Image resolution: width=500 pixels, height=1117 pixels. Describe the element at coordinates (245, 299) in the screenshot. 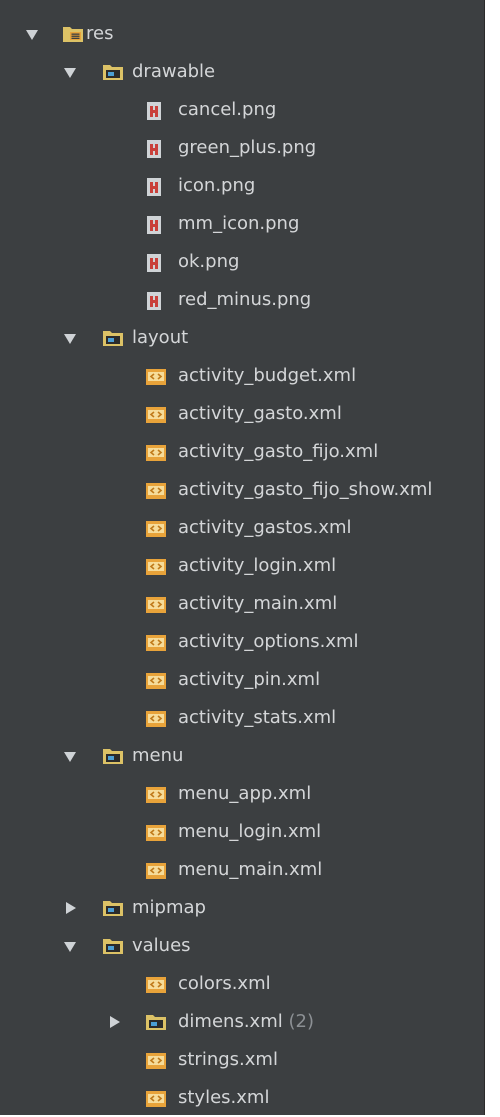

I see `file-label: red_minus.png` at that location.